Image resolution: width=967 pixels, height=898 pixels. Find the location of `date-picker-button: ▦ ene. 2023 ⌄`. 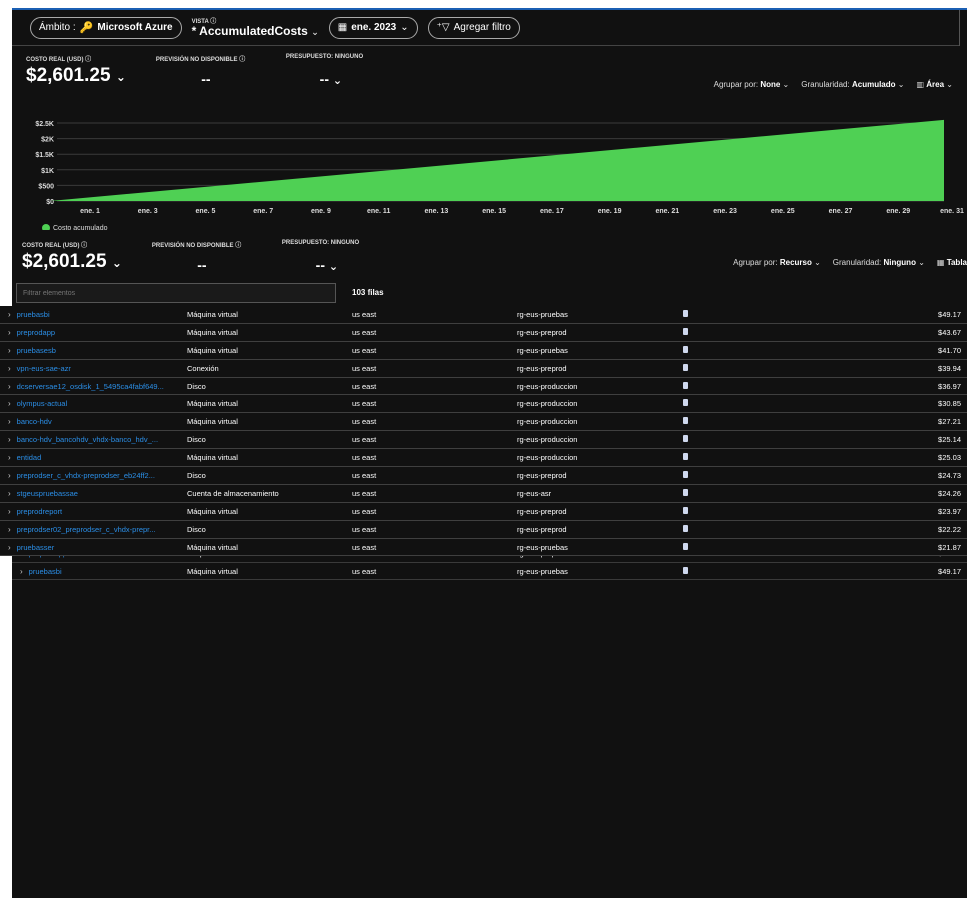

date-picker-button: ▦ ene. 2023 ⌄ is located at coordinates (373, 27).